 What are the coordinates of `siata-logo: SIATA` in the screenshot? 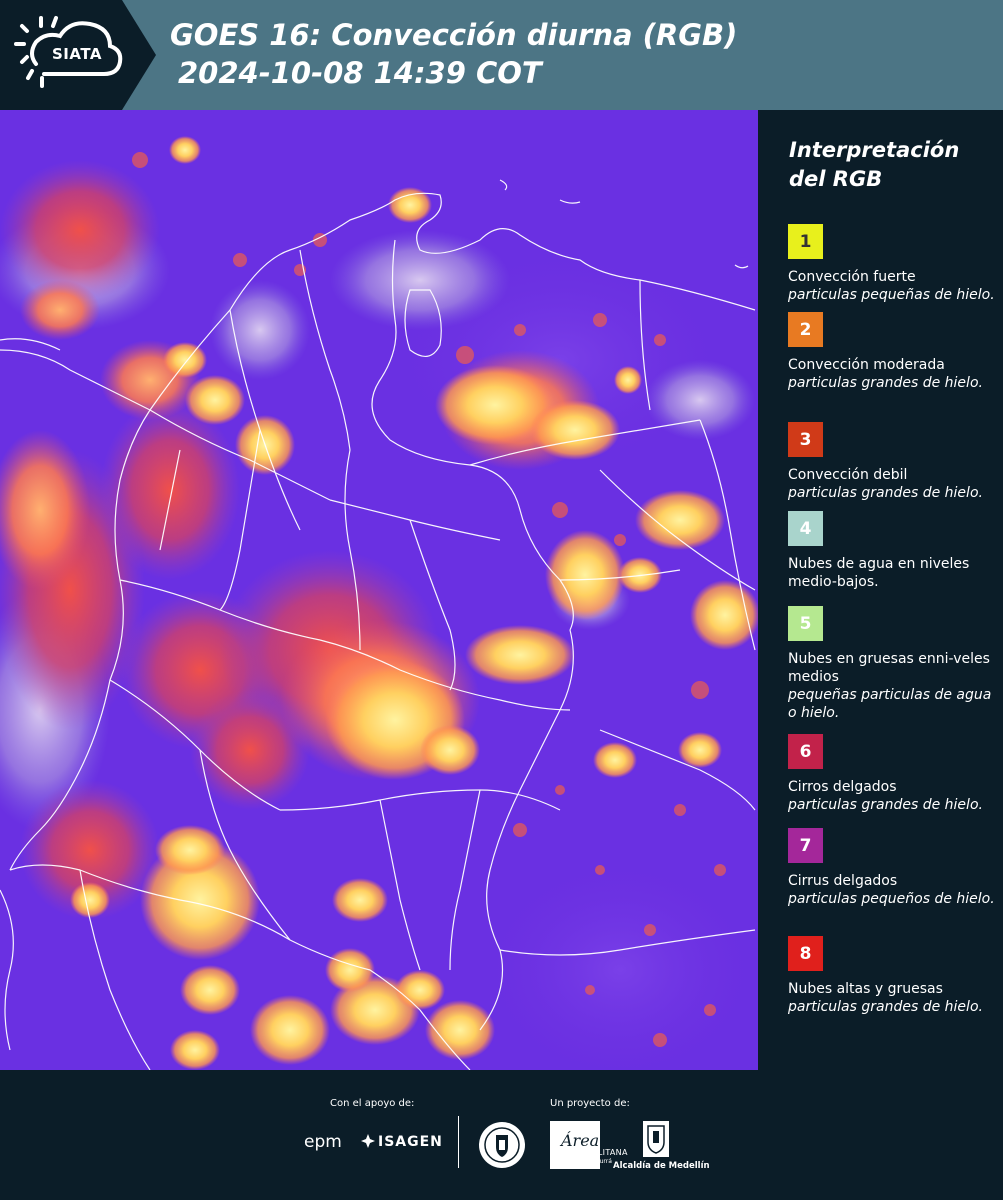 It's located at (78, 55).